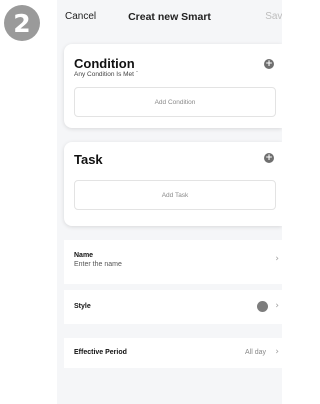 The height and width of the screenshot is (404, 320). Describe the element at coordinates (255, 352) in the screenshot. I see `effective-period-value: All day` at that location.